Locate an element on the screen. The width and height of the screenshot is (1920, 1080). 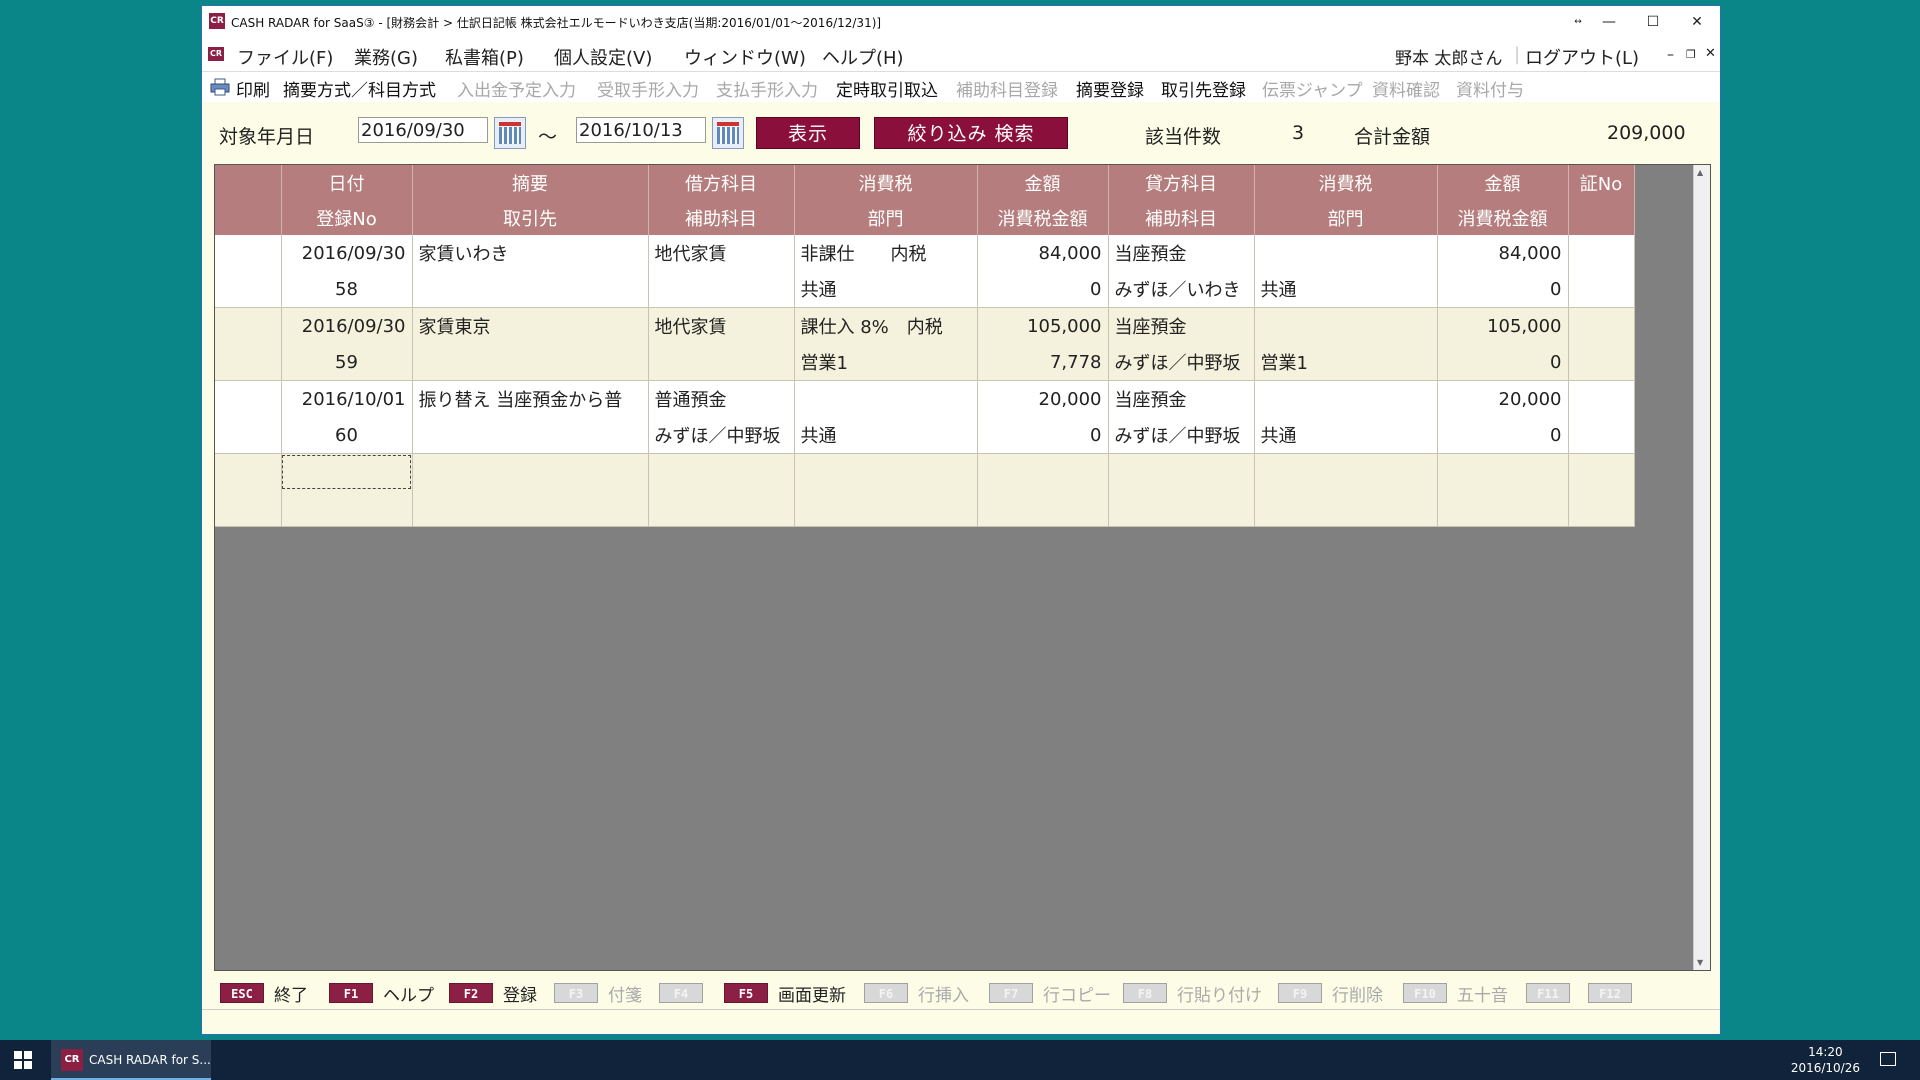
mdi-minimize-icon: – is located at coordinates (1670, 55).